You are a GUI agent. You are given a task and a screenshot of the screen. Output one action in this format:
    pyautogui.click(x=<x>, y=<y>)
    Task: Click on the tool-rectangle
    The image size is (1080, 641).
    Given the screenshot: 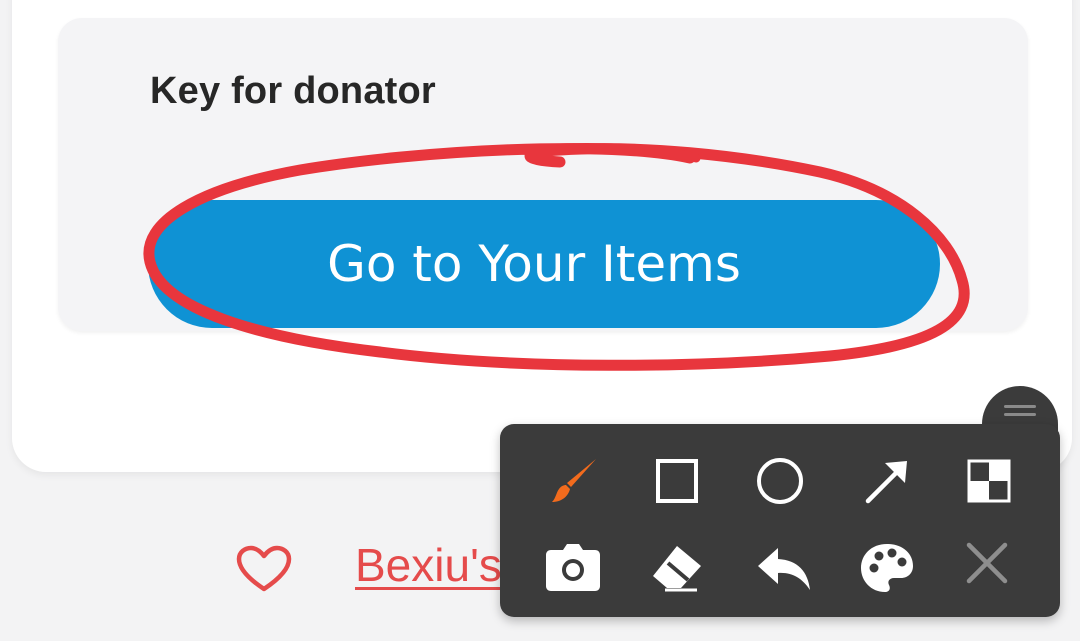 What is the action you would take?
    pyautogui.click(x=677, y=481)
    